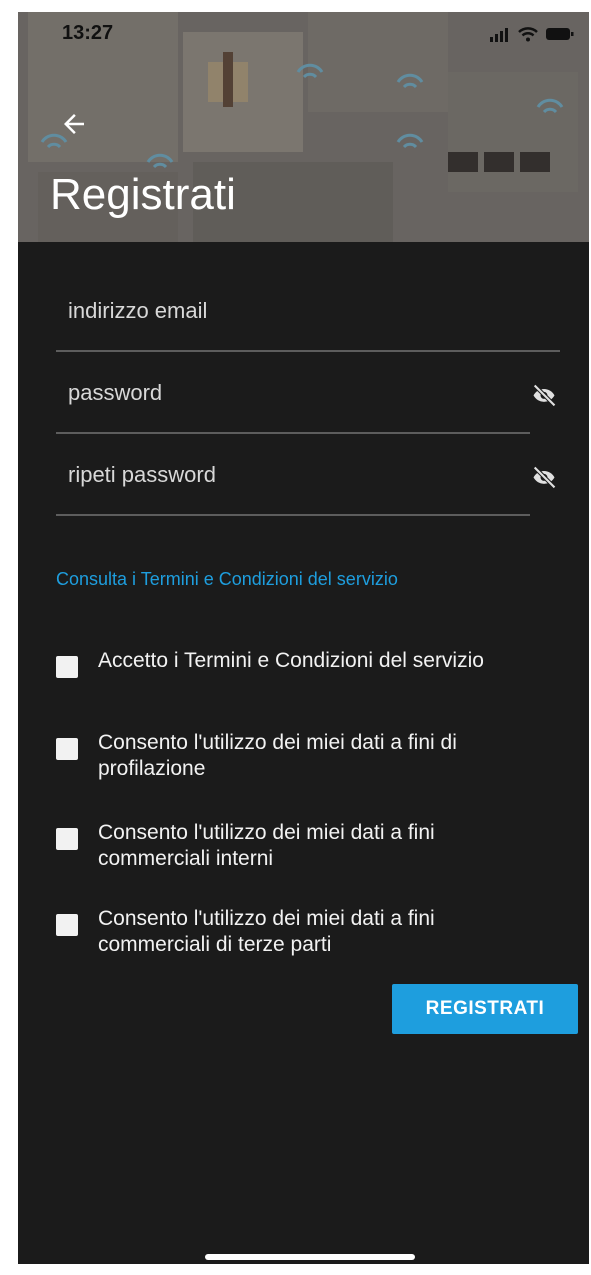  I want to click on wifi-icon, so click(528, 34).